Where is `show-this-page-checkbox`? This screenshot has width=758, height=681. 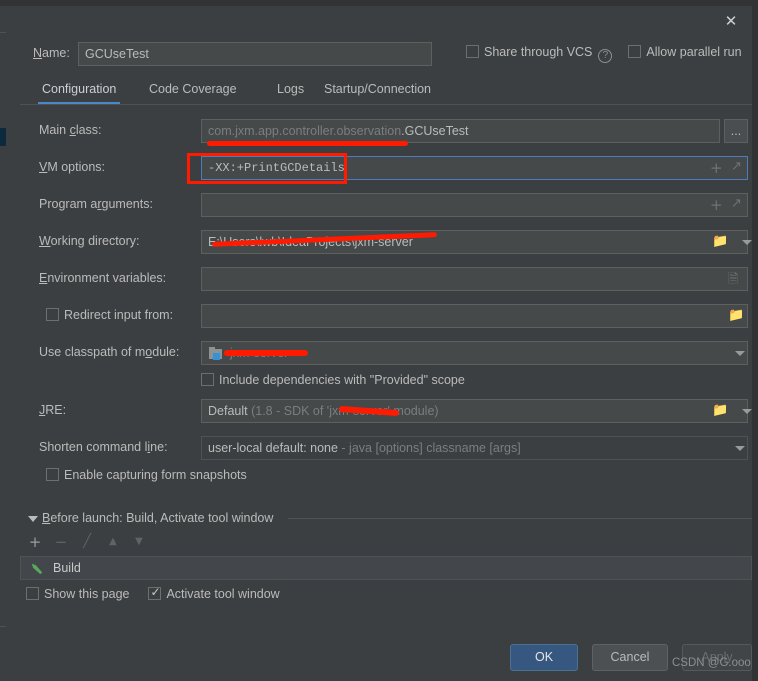 show-this-page-checkbox is located at coordinates (32, 593).